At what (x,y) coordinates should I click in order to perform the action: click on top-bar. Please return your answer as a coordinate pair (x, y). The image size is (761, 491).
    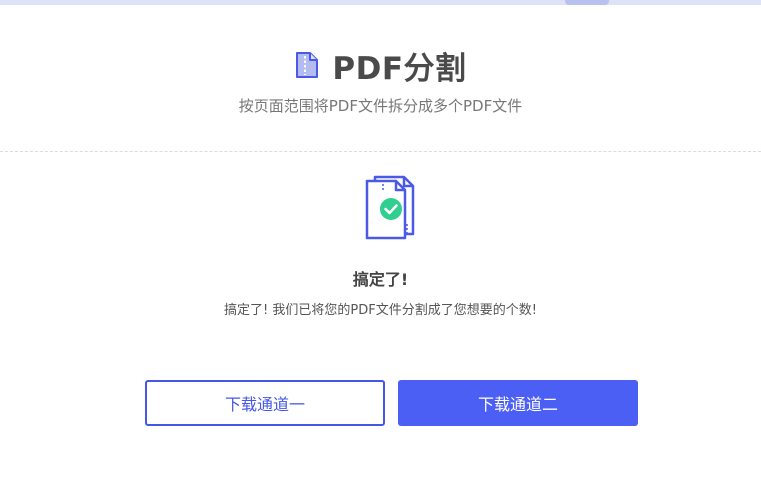
    Looking at the image, I should click on (380, 2).